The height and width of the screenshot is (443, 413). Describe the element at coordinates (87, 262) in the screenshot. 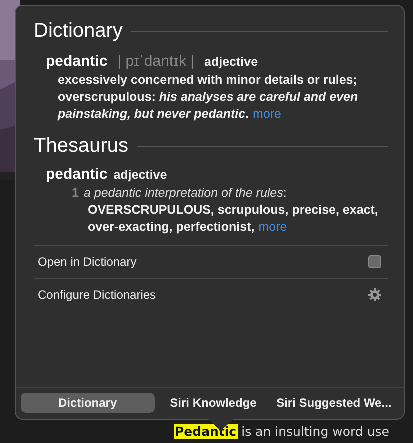

I see `menu-item: Open in Dictionary` at that location.